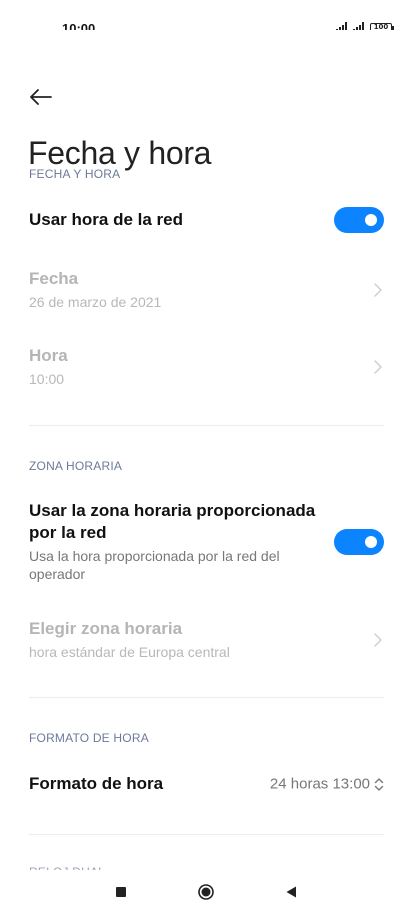  I want to click on time-value: 10:00, so click(47, 379).